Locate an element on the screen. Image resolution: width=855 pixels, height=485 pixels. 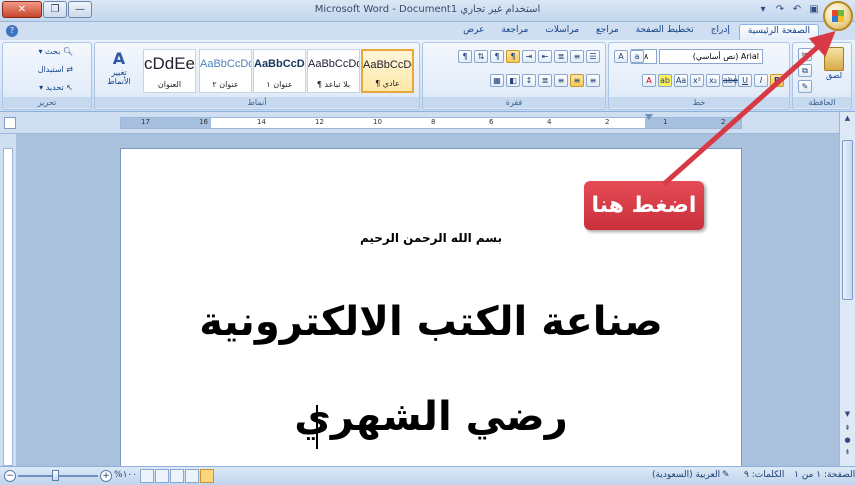
find-button: 🔍︎ بحث ▾ is located at coordinates (55, 51).